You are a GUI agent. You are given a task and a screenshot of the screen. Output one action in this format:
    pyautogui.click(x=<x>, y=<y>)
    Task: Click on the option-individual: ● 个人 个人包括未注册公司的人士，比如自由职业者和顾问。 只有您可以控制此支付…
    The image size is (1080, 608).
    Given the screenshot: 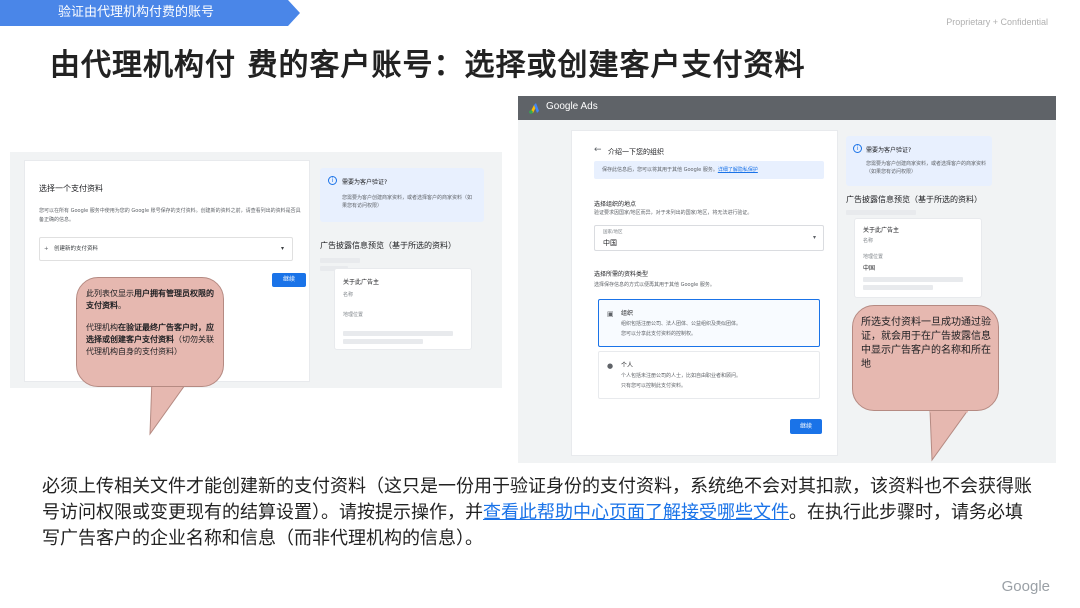 What is the action you would take?
    pyautogui.click(x=709, y=375)
    